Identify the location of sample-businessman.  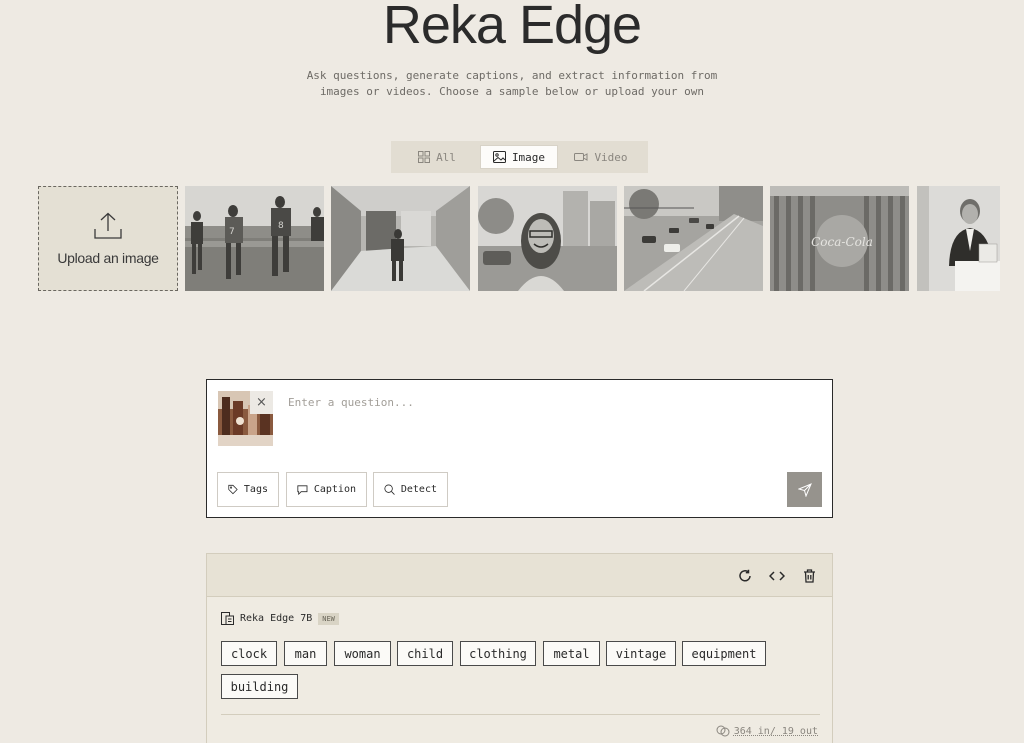
(958, 238).